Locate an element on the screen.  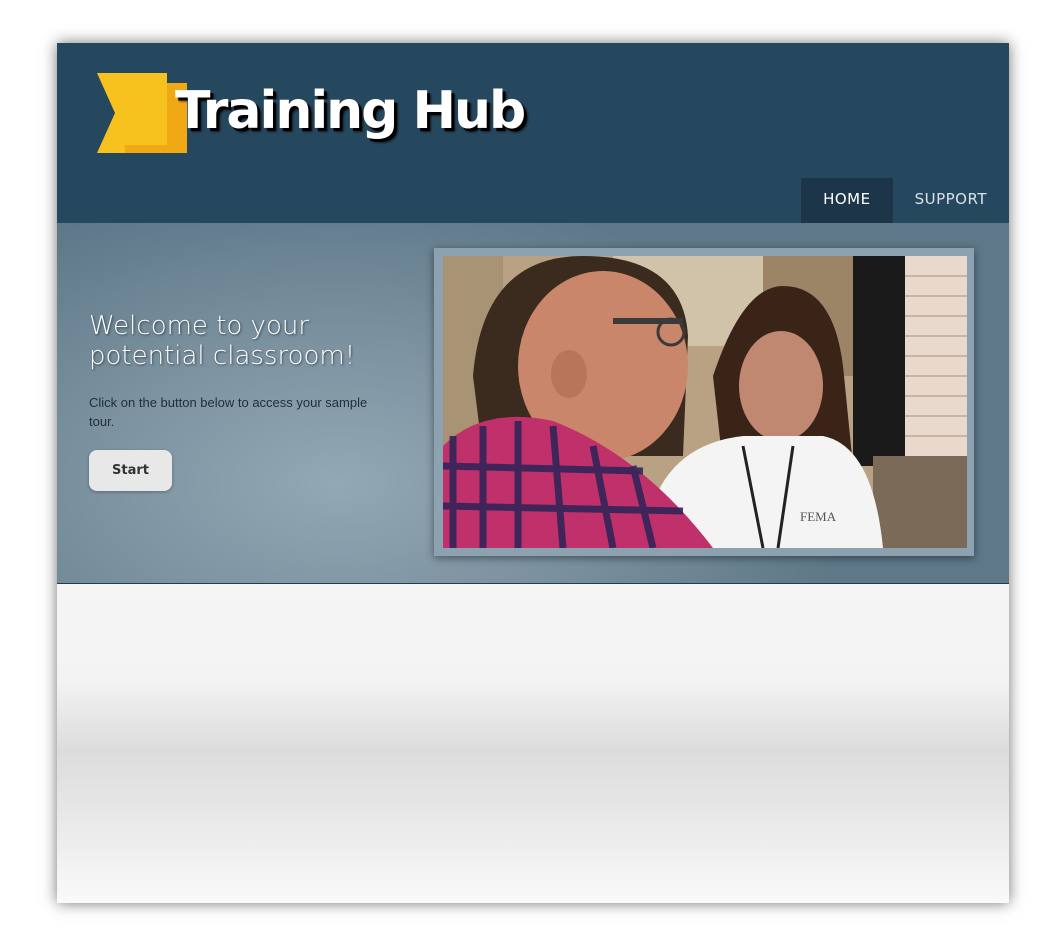
start-button: Start is located at coordinates (130, 470).